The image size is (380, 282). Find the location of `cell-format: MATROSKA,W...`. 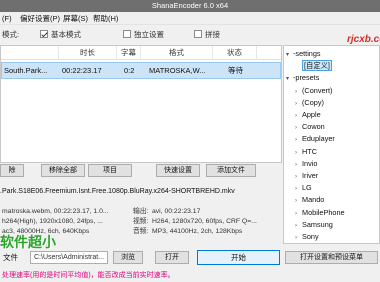

cell-format: MATROSKA,W... is located at coordinates (177, 70).